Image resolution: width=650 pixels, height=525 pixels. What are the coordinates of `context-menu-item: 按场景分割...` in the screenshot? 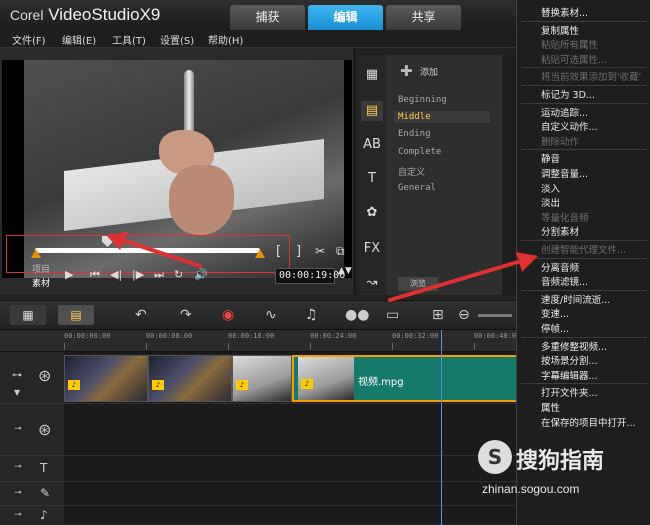 It's located at (569, 360).